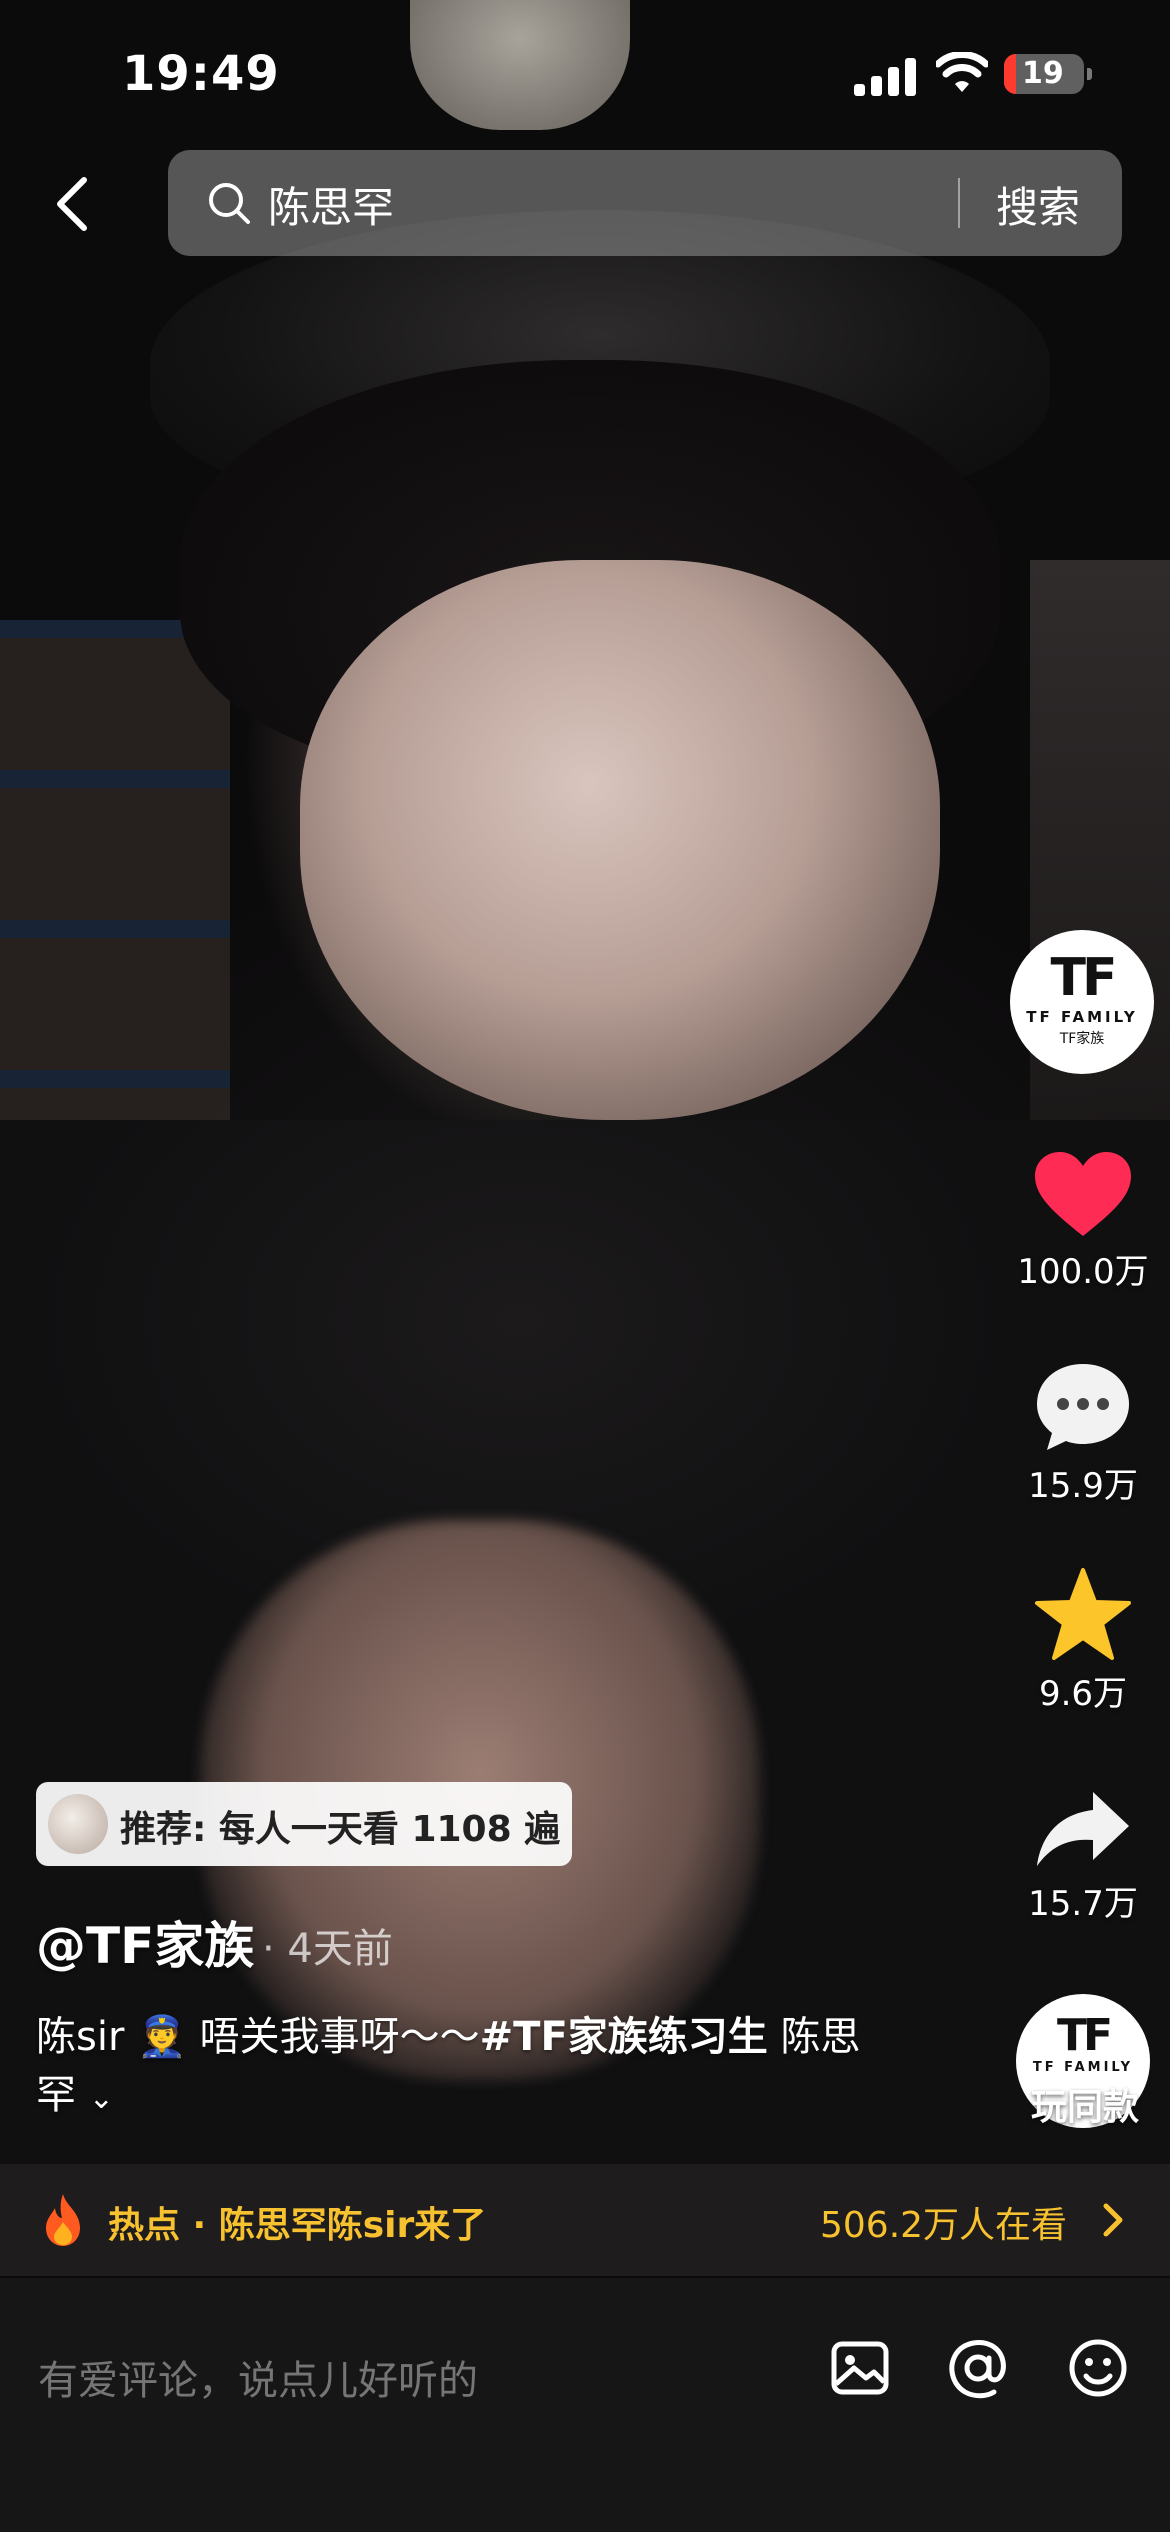 Image resolution: width=1170 pixels, height=2532 pixels. What do you see at coordinates (1089, 74) in the screenshot?
I see `battery-cap` at bounding box center [1089, 74].